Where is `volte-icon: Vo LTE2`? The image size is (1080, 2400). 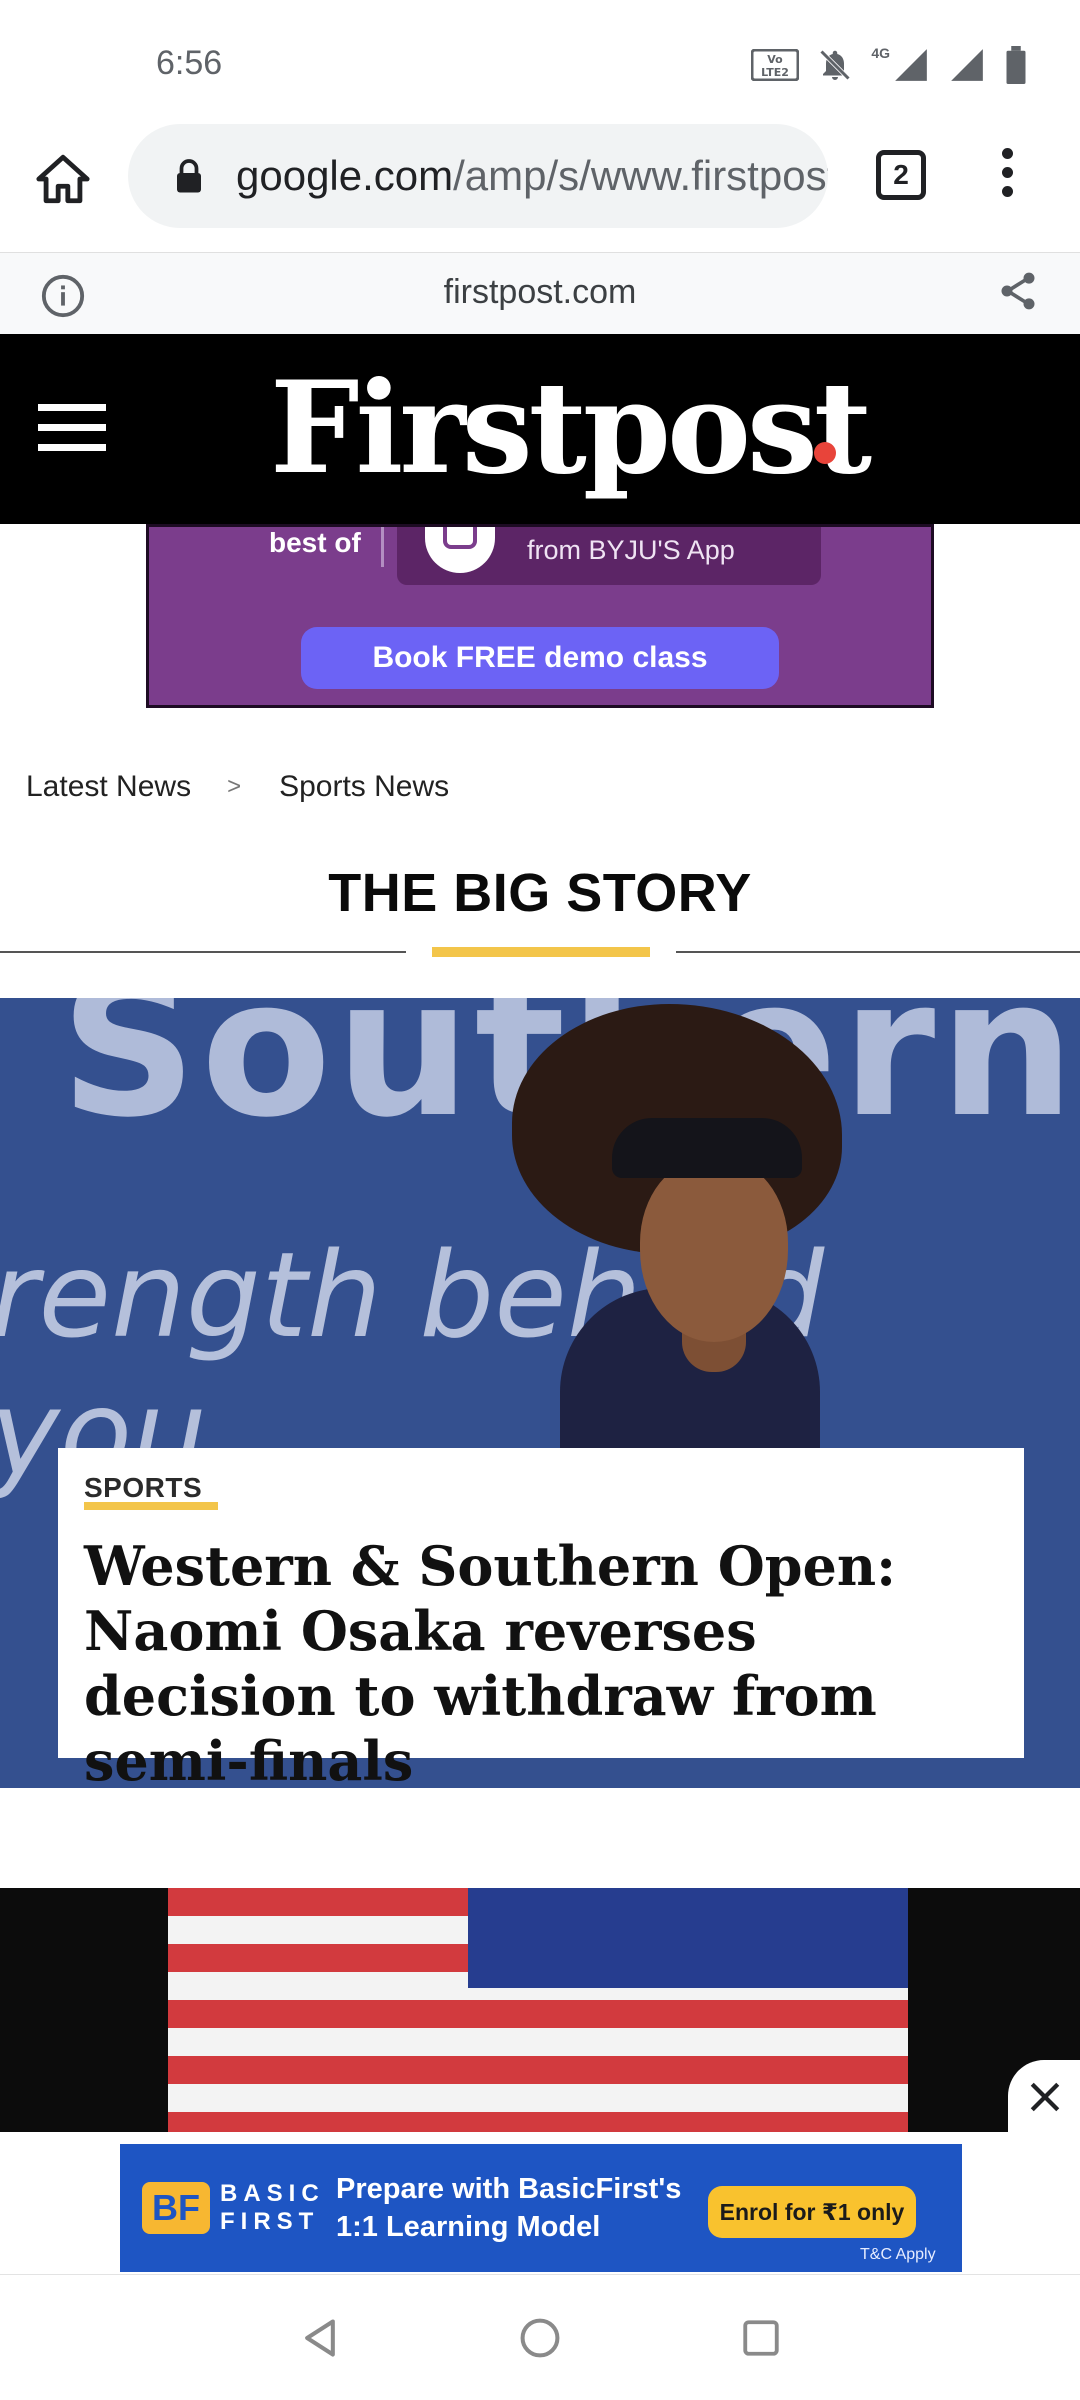 volte-icon: Vo LTE2 is located at coordinates (775, 65).